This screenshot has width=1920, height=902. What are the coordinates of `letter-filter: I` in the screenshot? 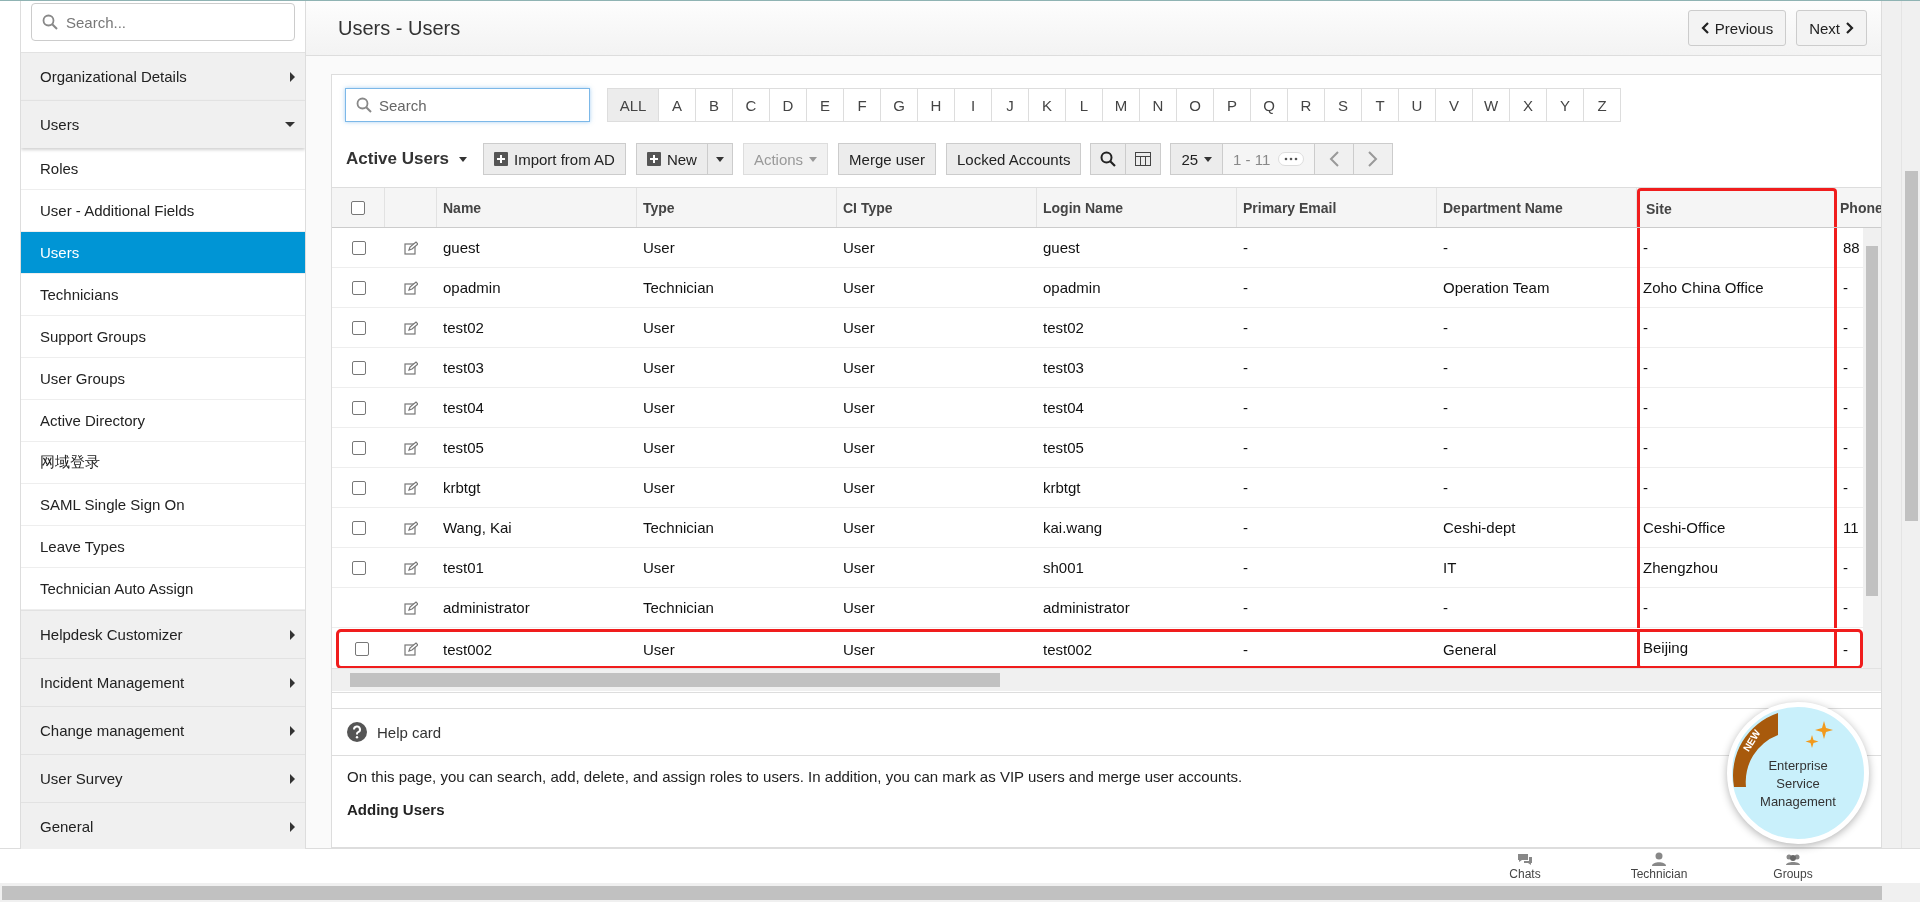 It's located at (973, 105).